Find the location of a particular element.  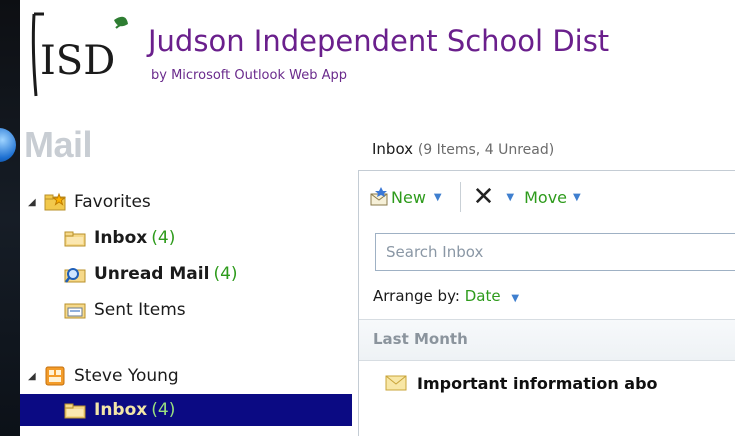

search-input is located at coordinates (552, 252).